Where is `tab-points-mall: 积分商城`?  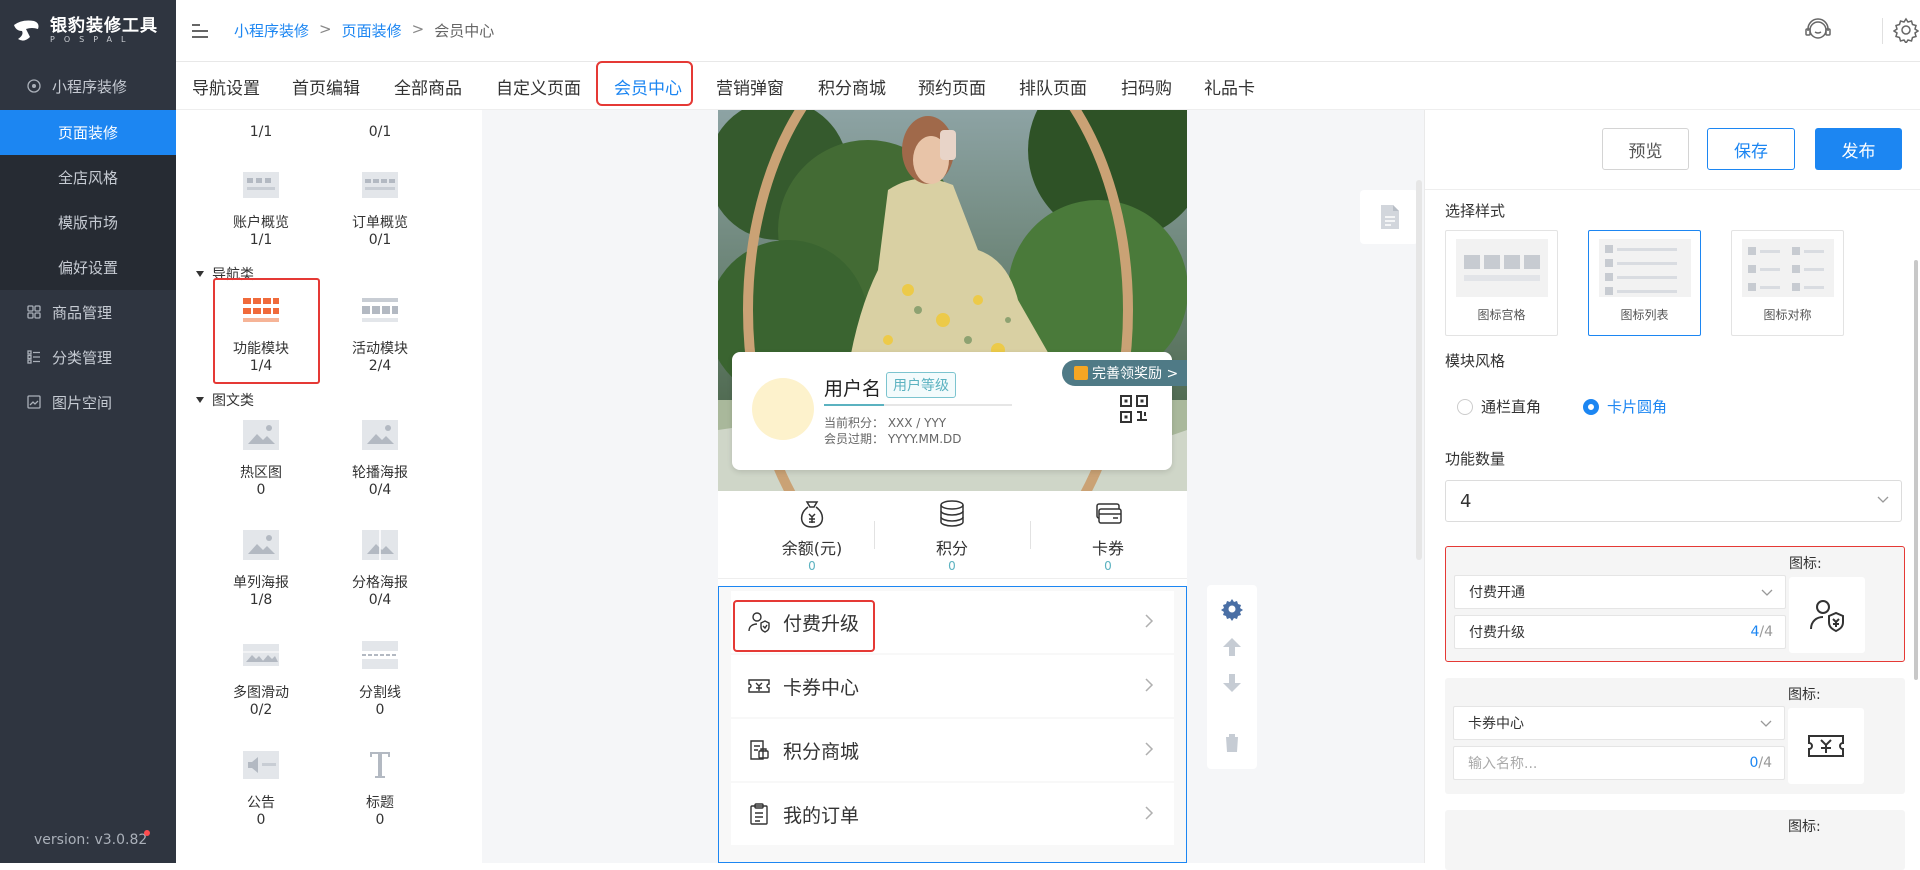
tab-points-mall: 积分商城 is located at coordinates (852, 86).